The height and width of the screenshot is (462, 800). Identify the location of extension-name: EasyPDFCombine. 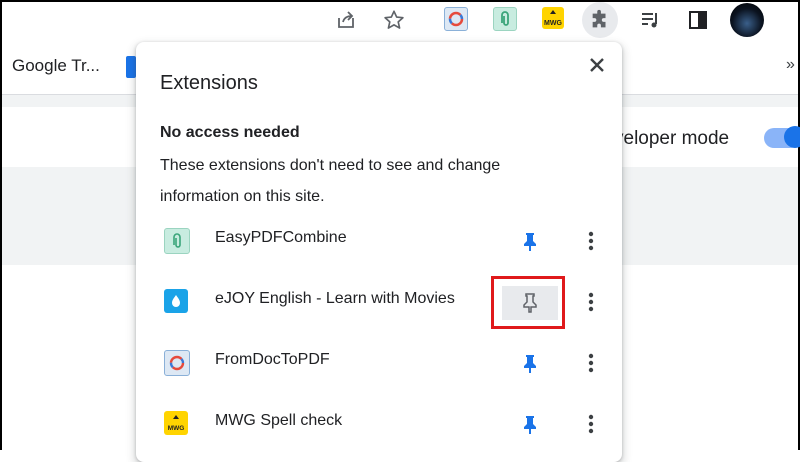
(281, 237).